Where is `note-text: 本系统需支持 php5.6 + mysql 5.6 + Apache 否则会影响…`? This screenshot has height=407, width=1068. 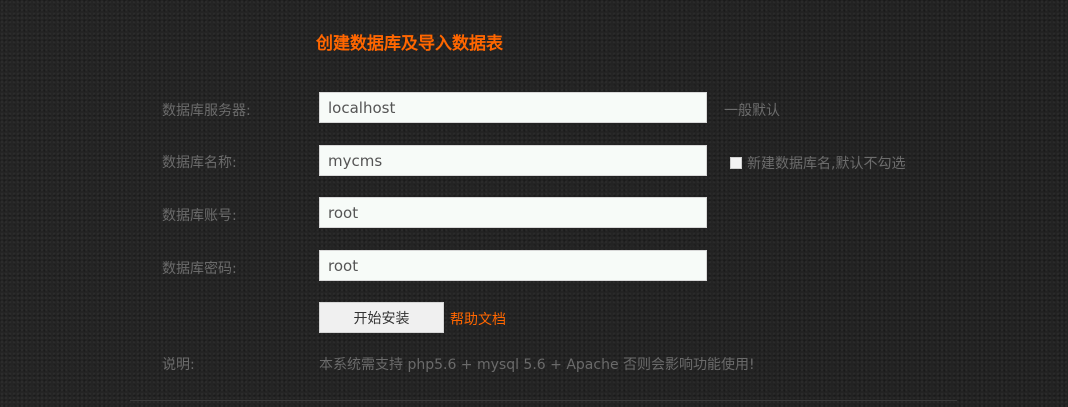 note-text: 本系统需支持 php5.6 + mysql 5.6 + Apache 否则会影响… is located at coordinates (537, 365).